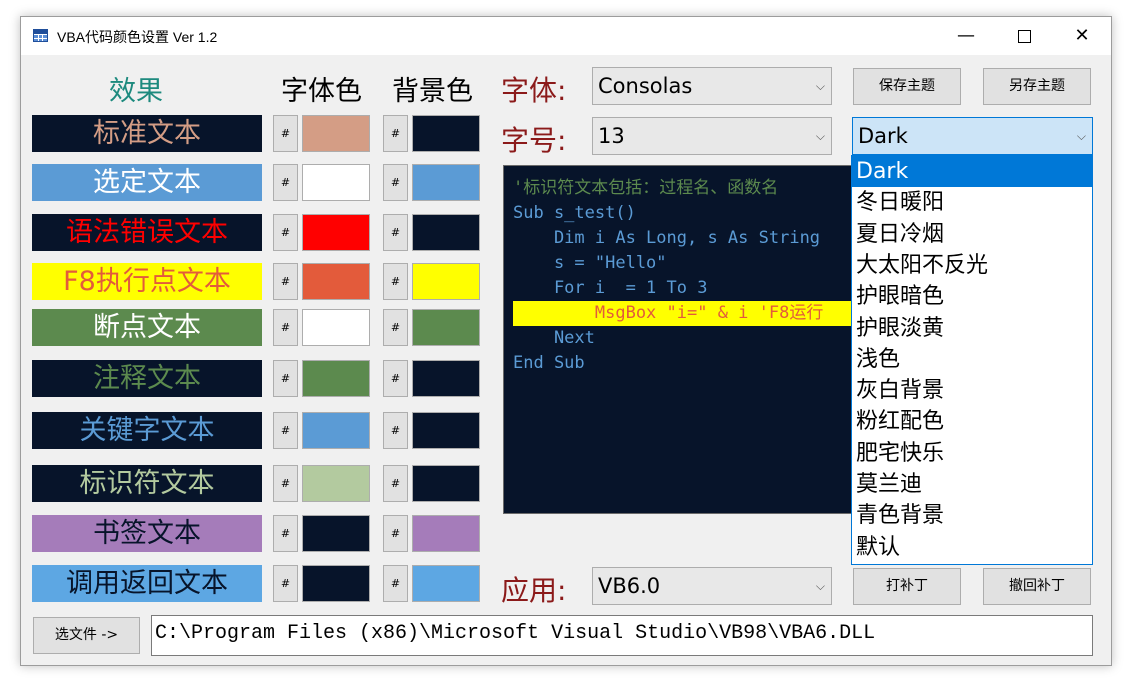 The image size is (1133, 686). Describe the element at coordinates (590, 263) in the screenshot. I see `code-line: s = "Hello"` at that location.